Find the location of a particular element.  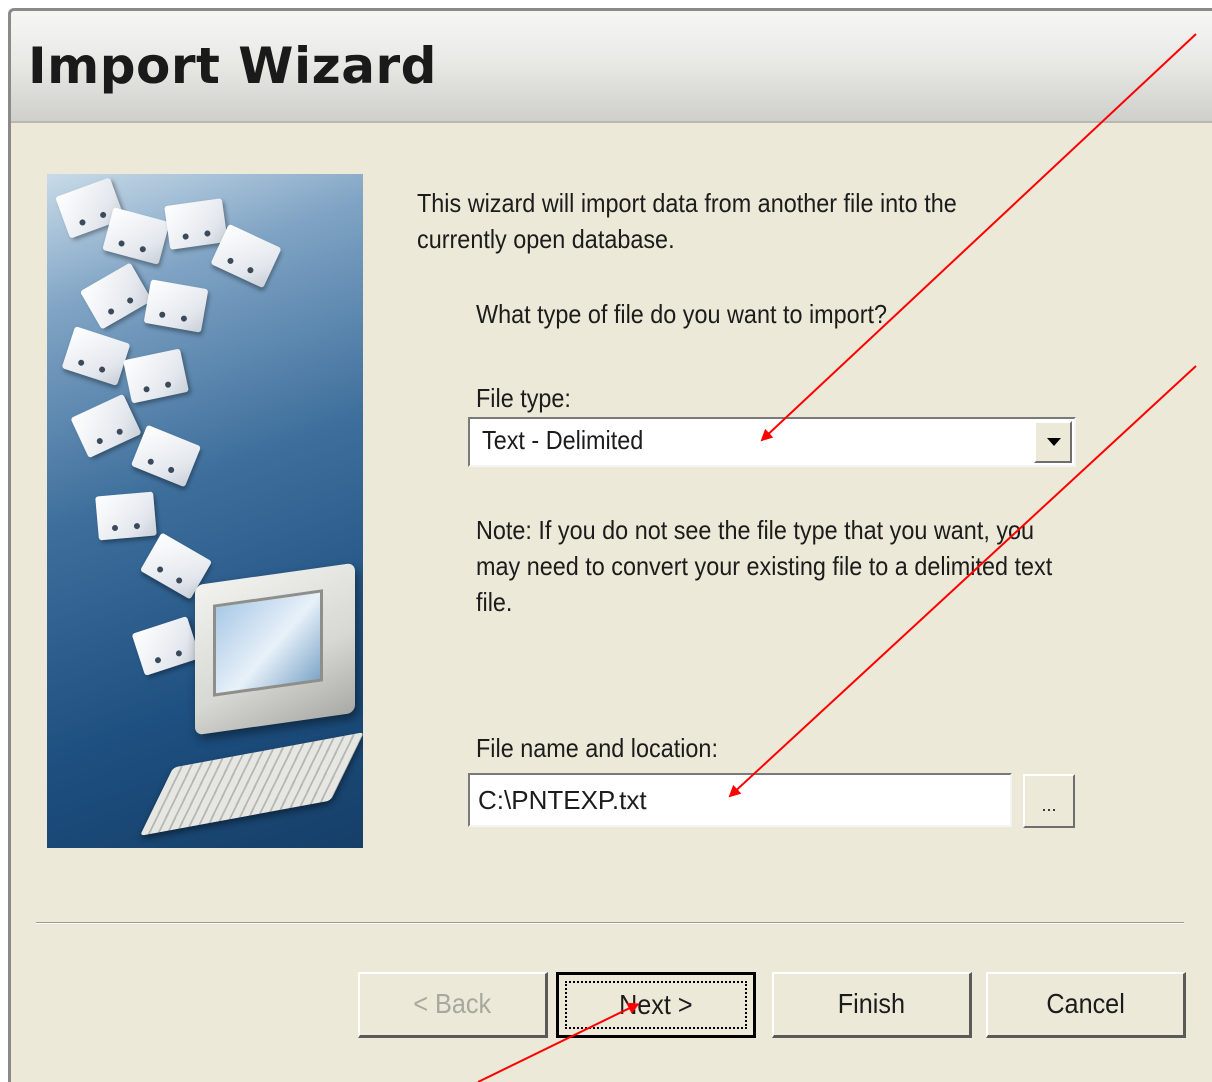

computer-monitor-graphic is located at coordinates (275, 649).